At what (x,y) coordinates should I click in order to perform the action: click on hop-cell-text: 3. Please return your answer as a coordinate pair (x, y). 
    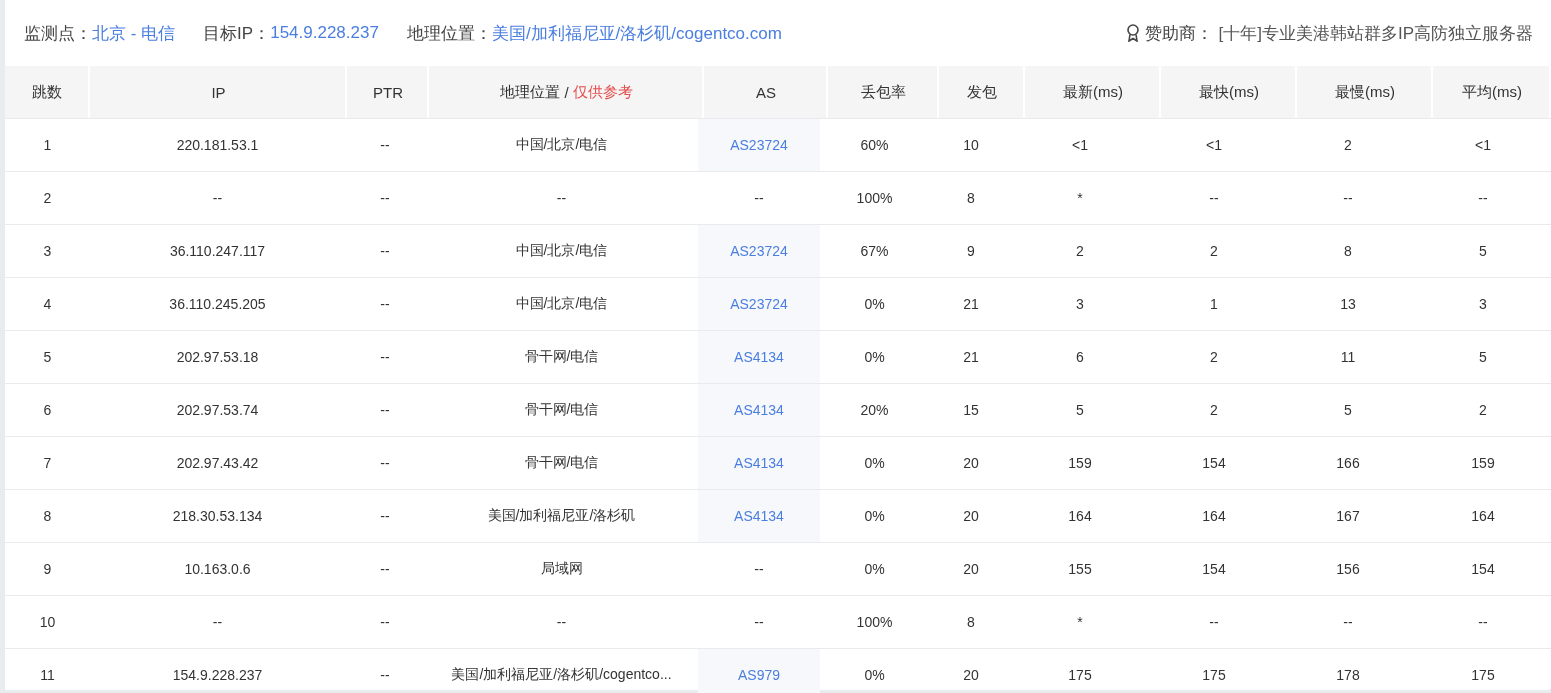
    Looking at the image, I should click on (47, 251).